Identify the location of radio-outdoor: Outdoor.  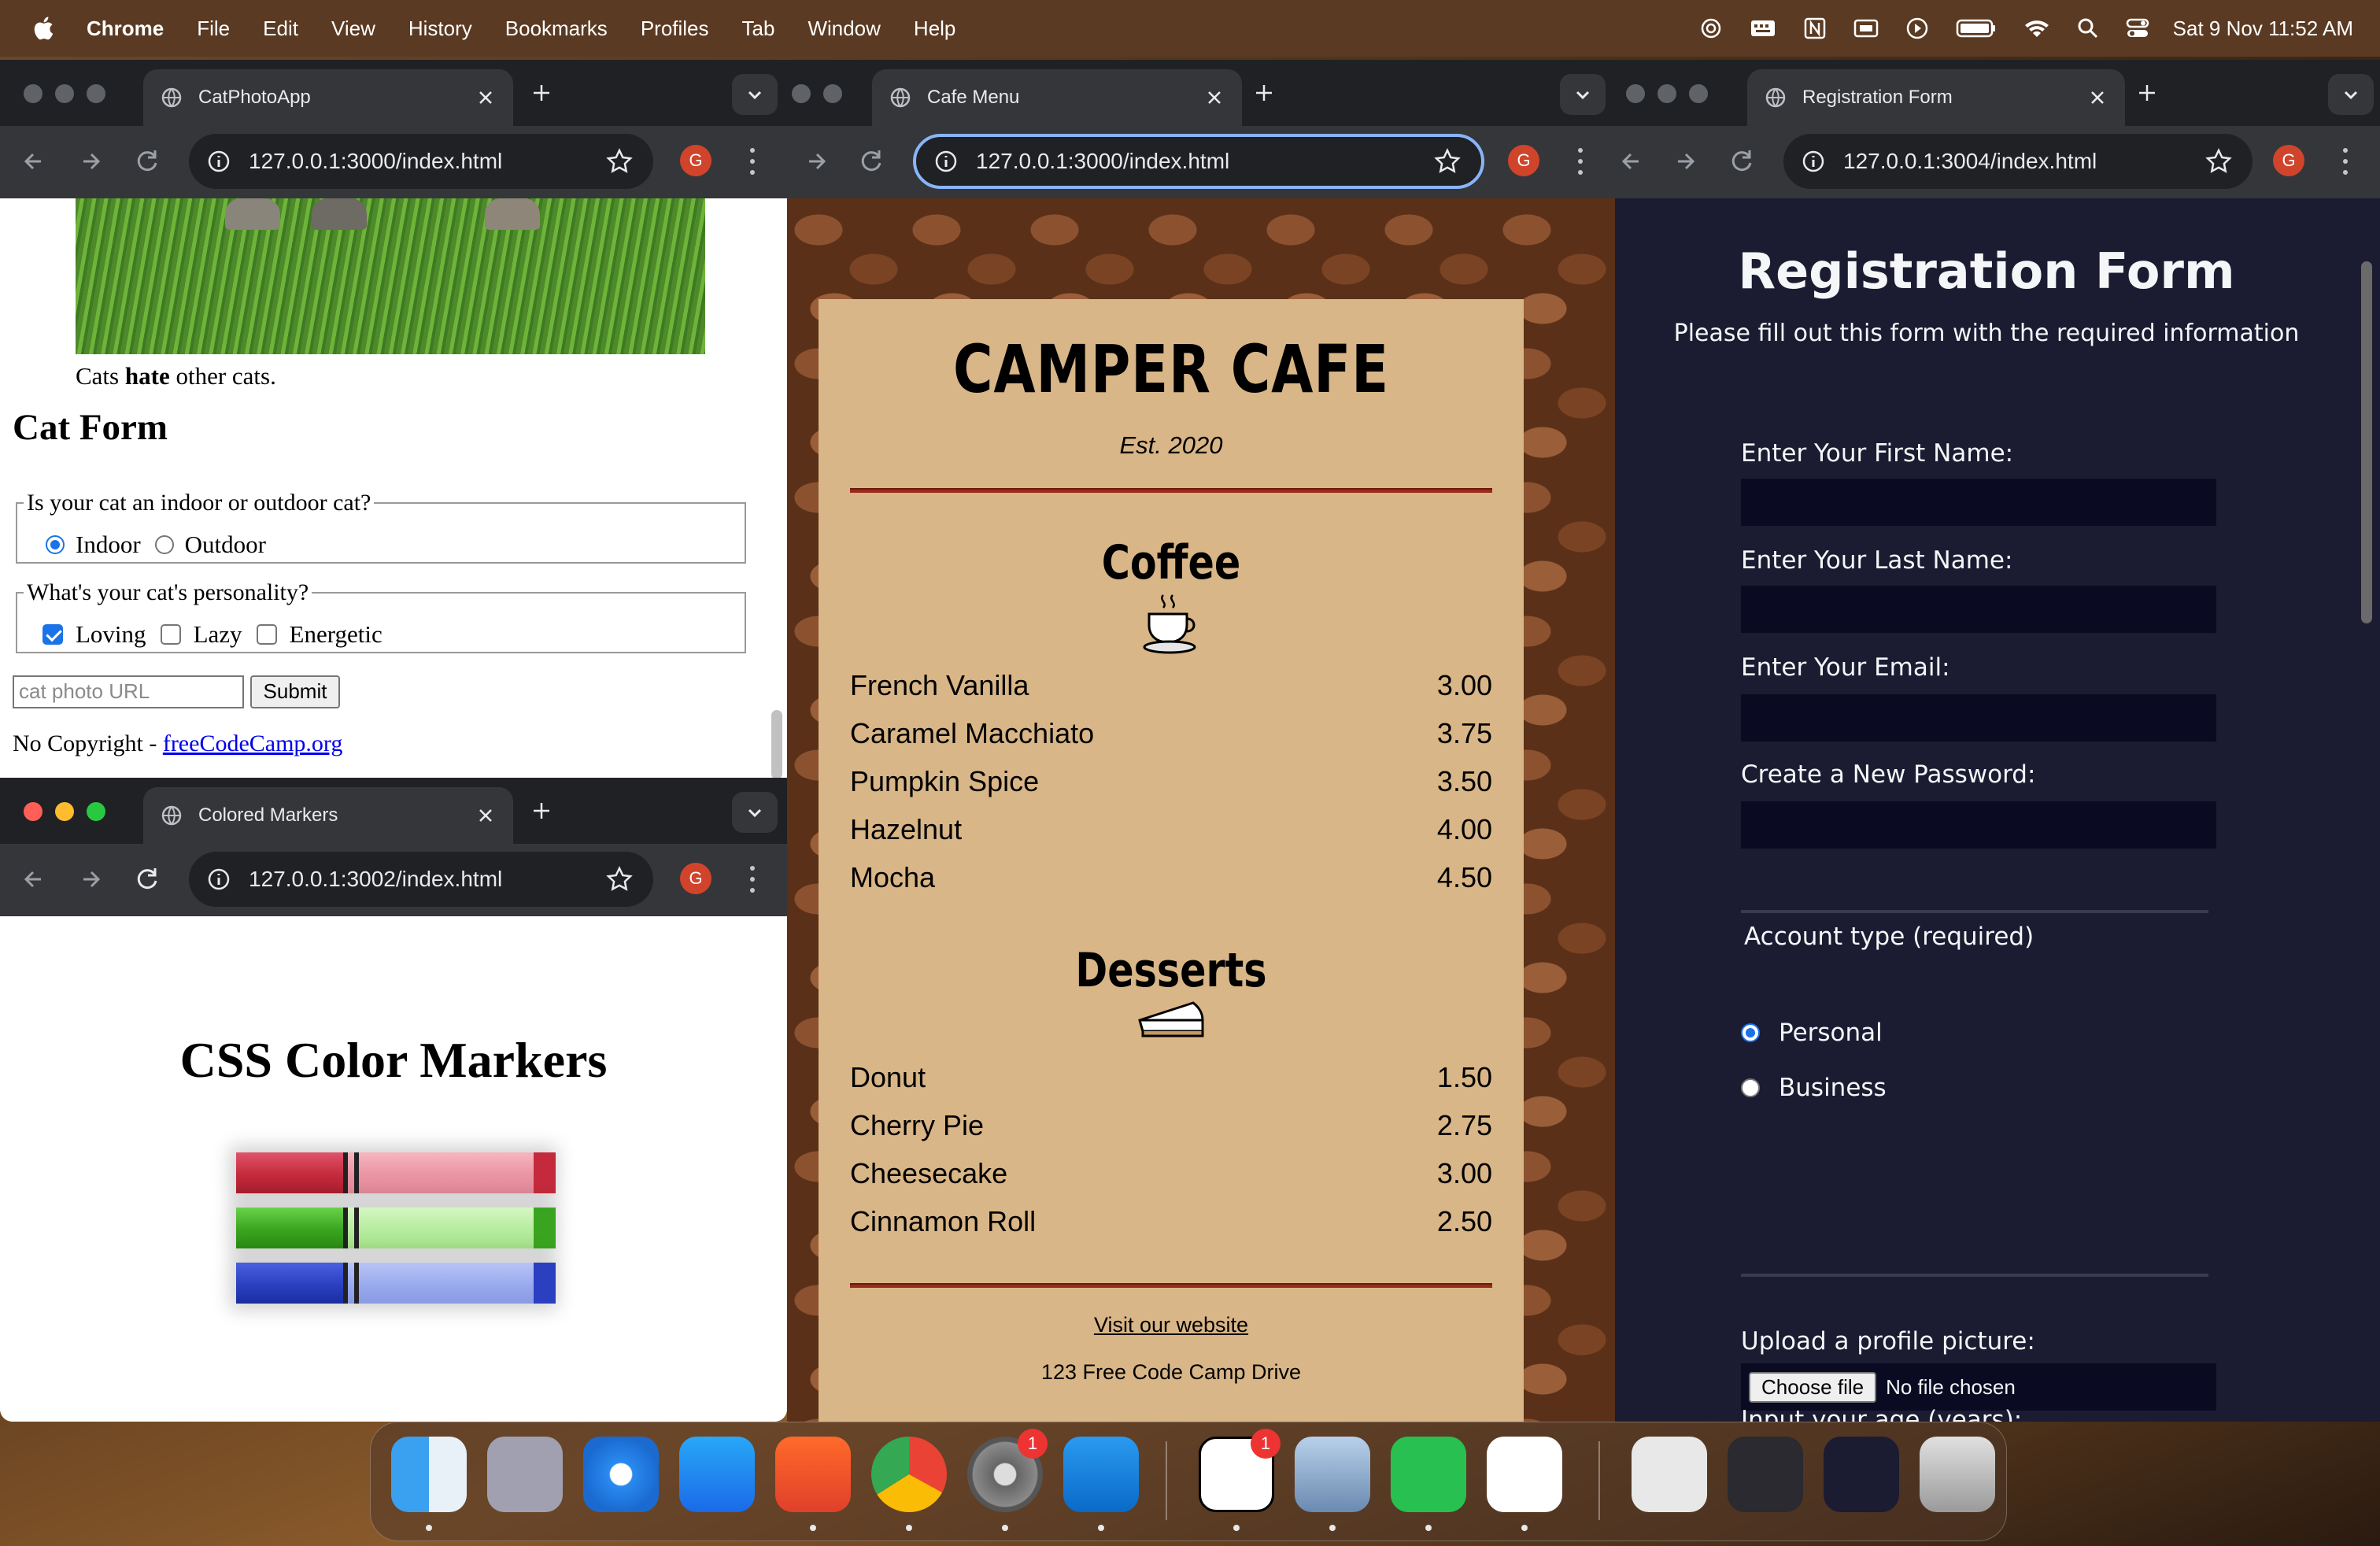
(210, 545).